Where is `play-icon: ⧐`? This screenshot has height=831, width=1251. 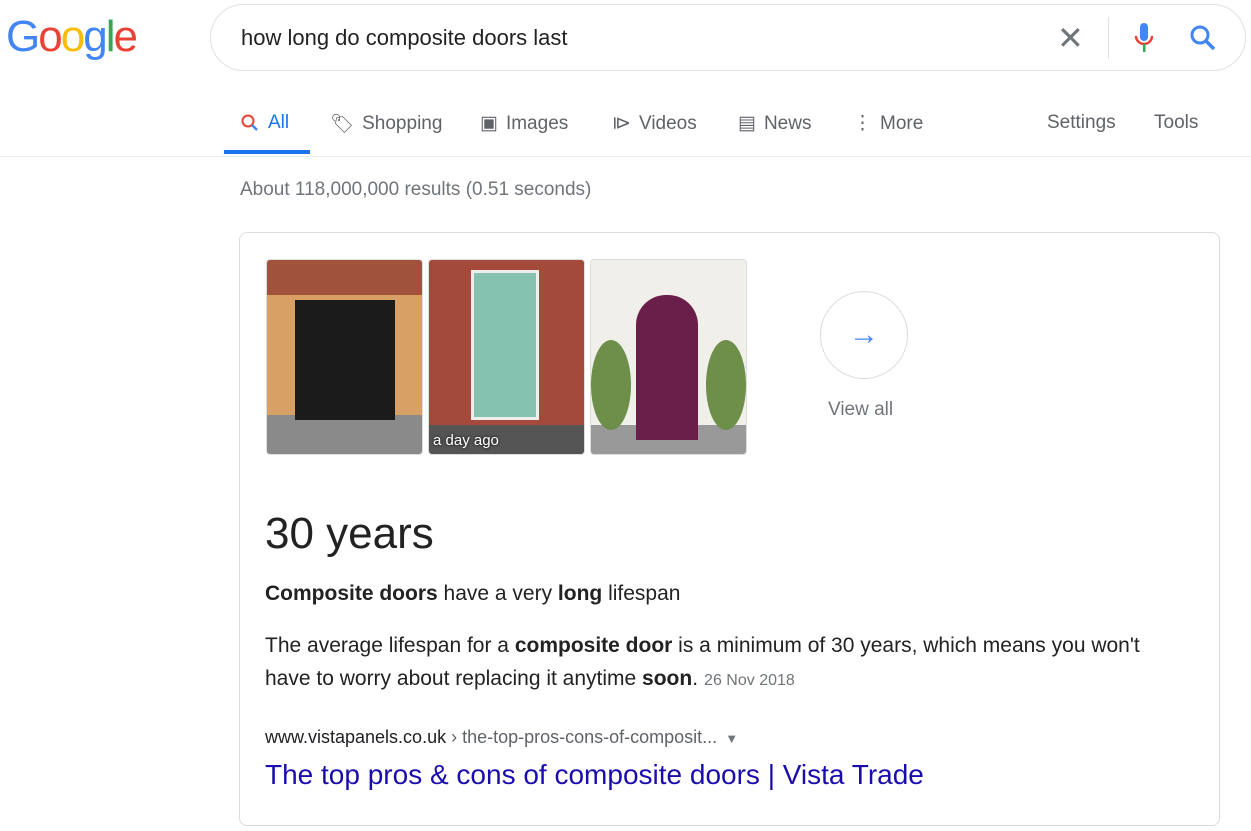
play-icon: ⧐ is located at coordinates (621, 123).